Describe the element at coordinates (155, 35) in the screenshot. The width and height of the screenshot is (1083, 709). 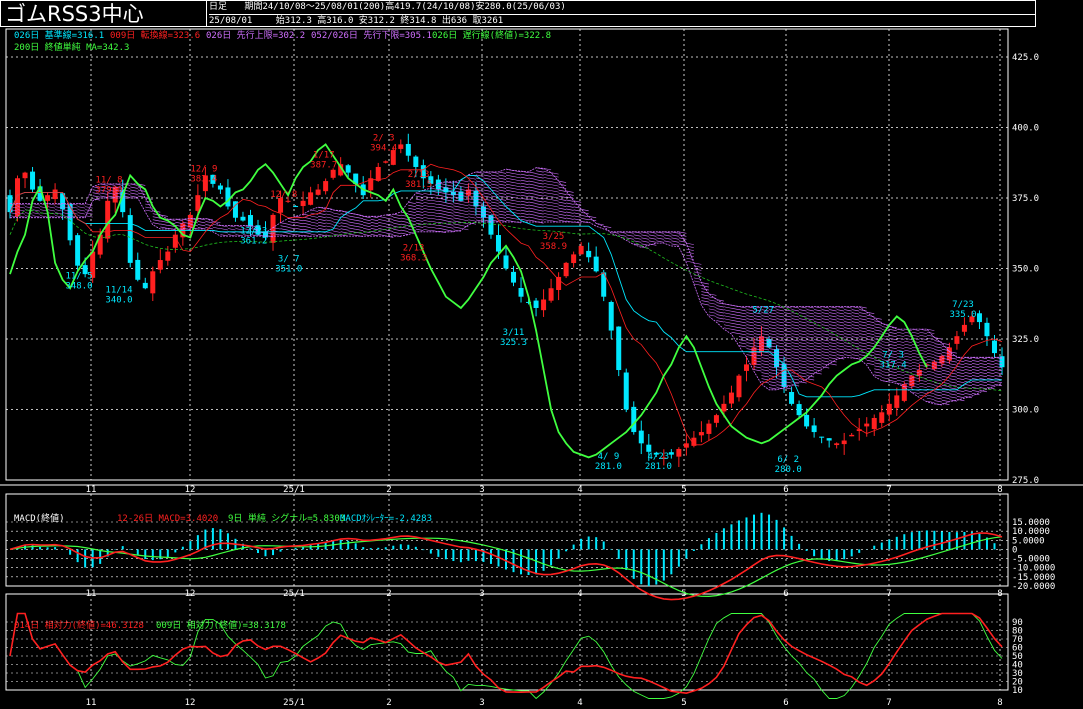
I see `legend-tenkan: 009日 転換線=323.6` at that location.